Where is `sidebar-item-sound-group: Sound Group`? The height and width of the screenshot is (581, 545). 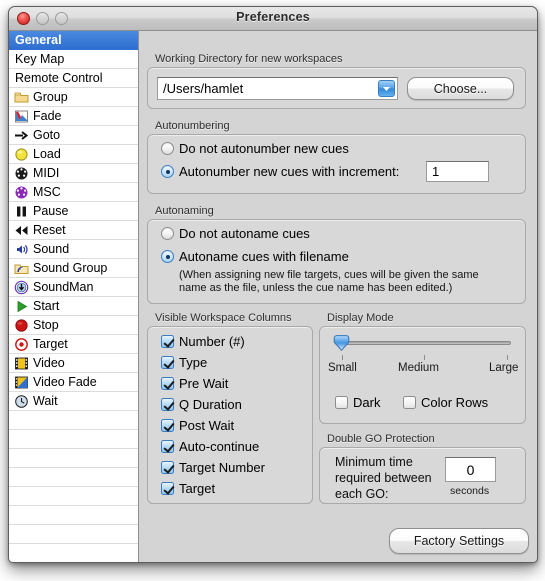
sidebar-item-sound-group: Sound Group is located at coordinates (73, 268).